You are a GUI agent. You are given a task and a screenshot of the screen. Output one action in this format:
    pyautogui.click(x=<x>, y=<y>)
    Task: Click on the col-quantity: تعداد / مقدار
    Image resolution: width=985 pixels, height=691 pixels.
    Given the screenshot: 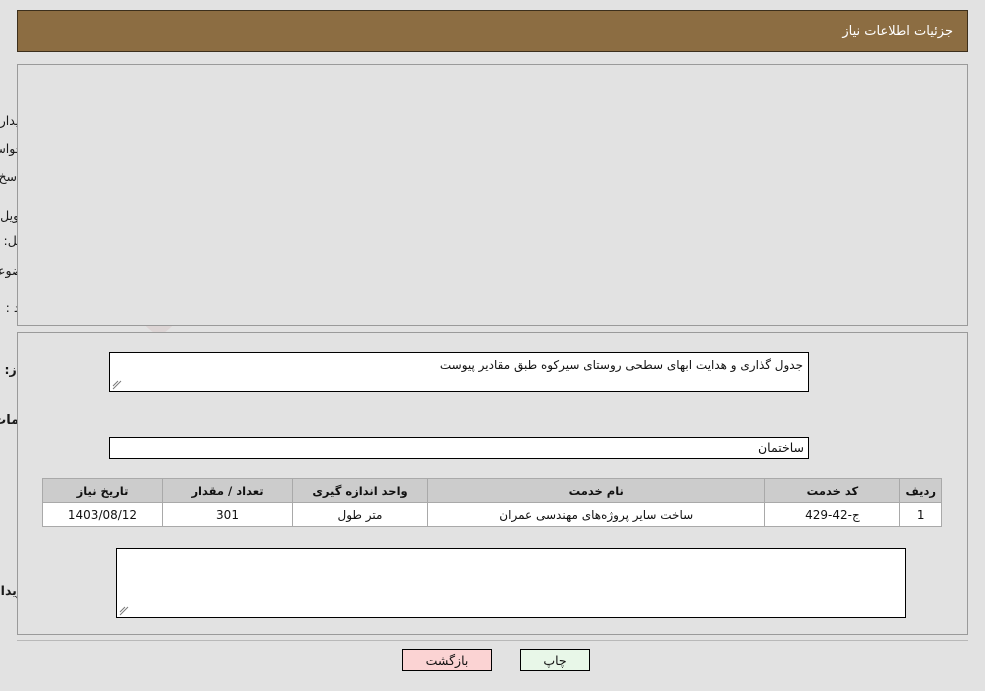 What is the action you would take?
    pyautogui.click(x=228, y=490)
    